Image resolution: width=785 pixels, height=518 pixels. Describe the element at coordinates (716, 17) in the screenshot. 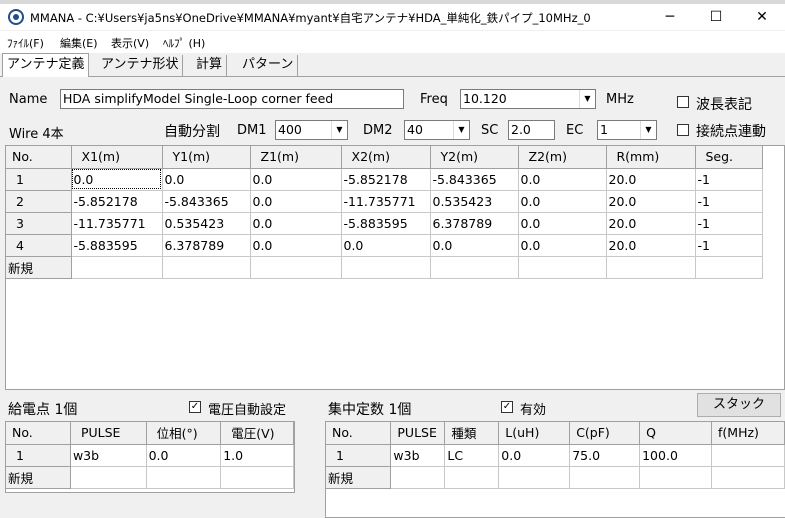

I see `maximize-button: ☐` at that location.